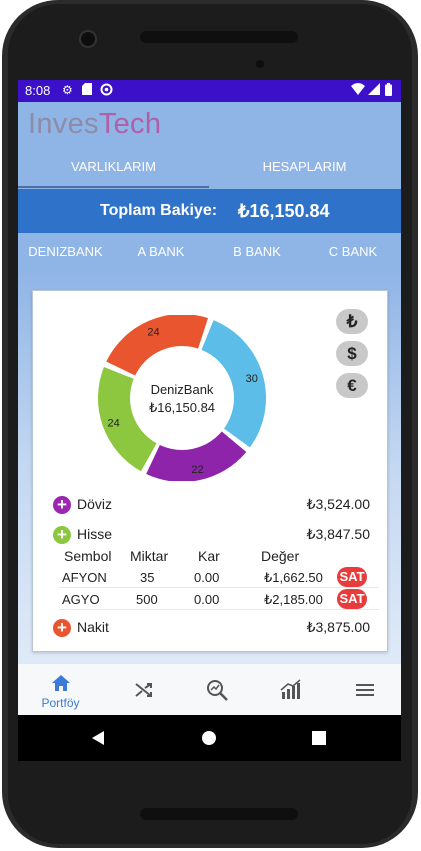  What do you see at coordinates (338, 504) in the screenshot?
I see `category-value: ₺3,524.00` at bounding box center [338, 504].